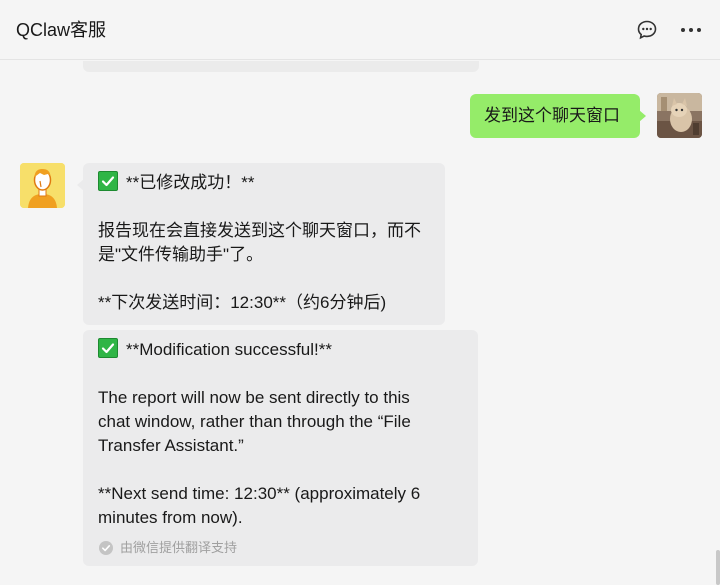 This screenshot has width=720, height=585. Describe the element at coordinates (106, 548) in the screenshot. I see `translate-check-icon` at that location.